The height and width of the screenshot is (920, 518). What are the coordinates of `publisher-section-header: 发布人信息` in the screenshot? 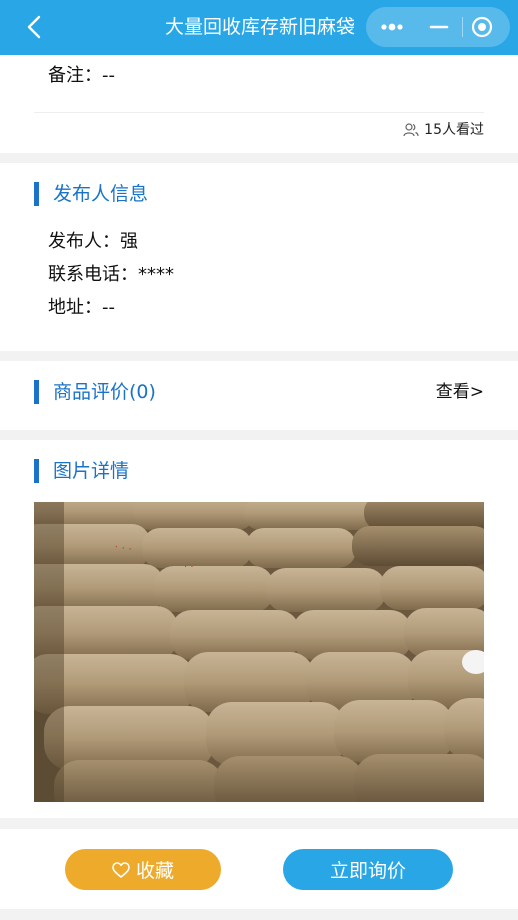 It's located at (91, 194).